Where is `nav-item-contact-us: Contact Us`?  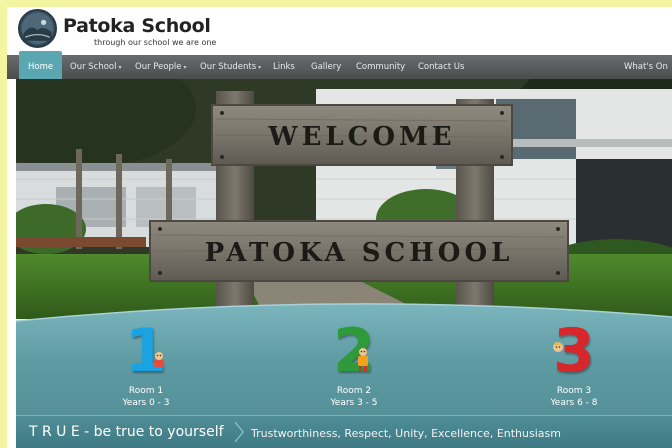 nav-item-contact-us: Contact Us is located at coordinates (441, 67).